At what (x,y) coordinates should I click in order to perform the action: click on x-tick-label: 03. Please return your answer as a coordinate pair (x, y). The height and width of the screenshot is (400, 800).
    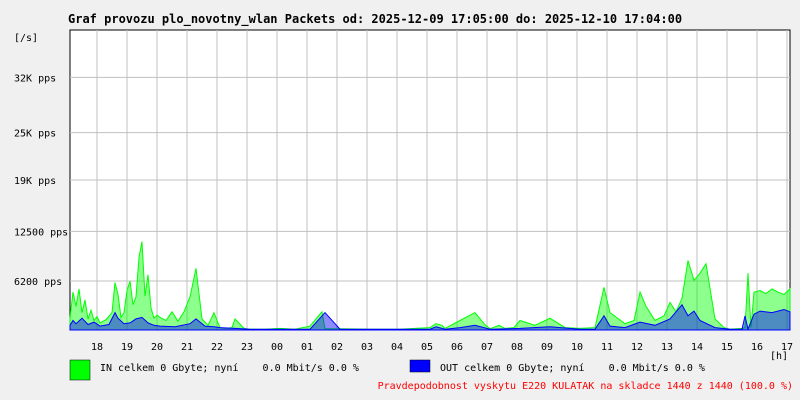
    Looking at the image, I should click on (367, 347).